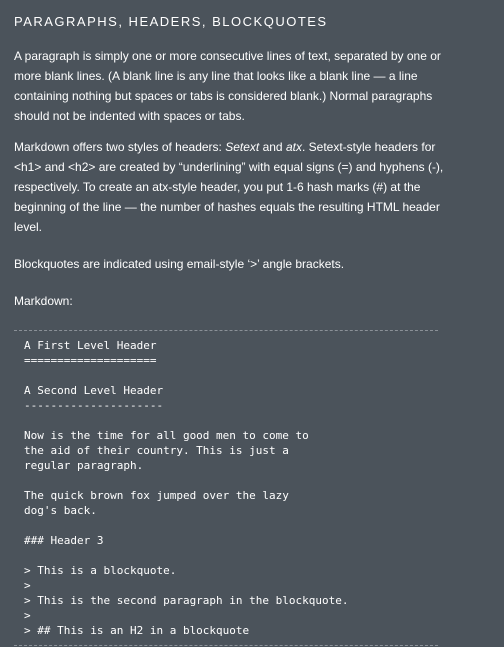 The image size is (504, 647). What do you see at coordinates (242, 147) in the screenshot?
I see `setext-term: Setext` at bounding box center [242, 147].